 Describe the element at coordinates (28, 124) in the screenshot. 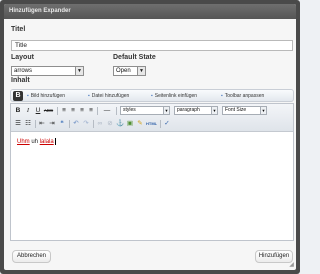

I see `numbered-list-icon: ☷` at that location.